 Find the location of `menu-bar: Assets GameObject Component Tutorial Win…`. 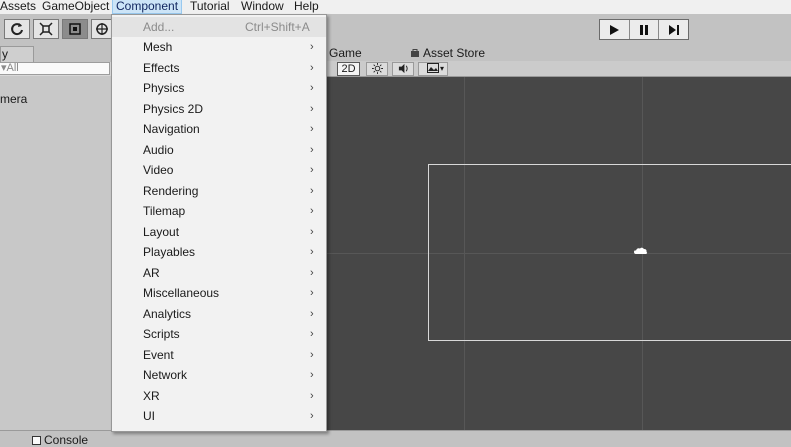

menu-bar: Assets GameObject Component Tutorial Win… is located at coordinates (395, 7).